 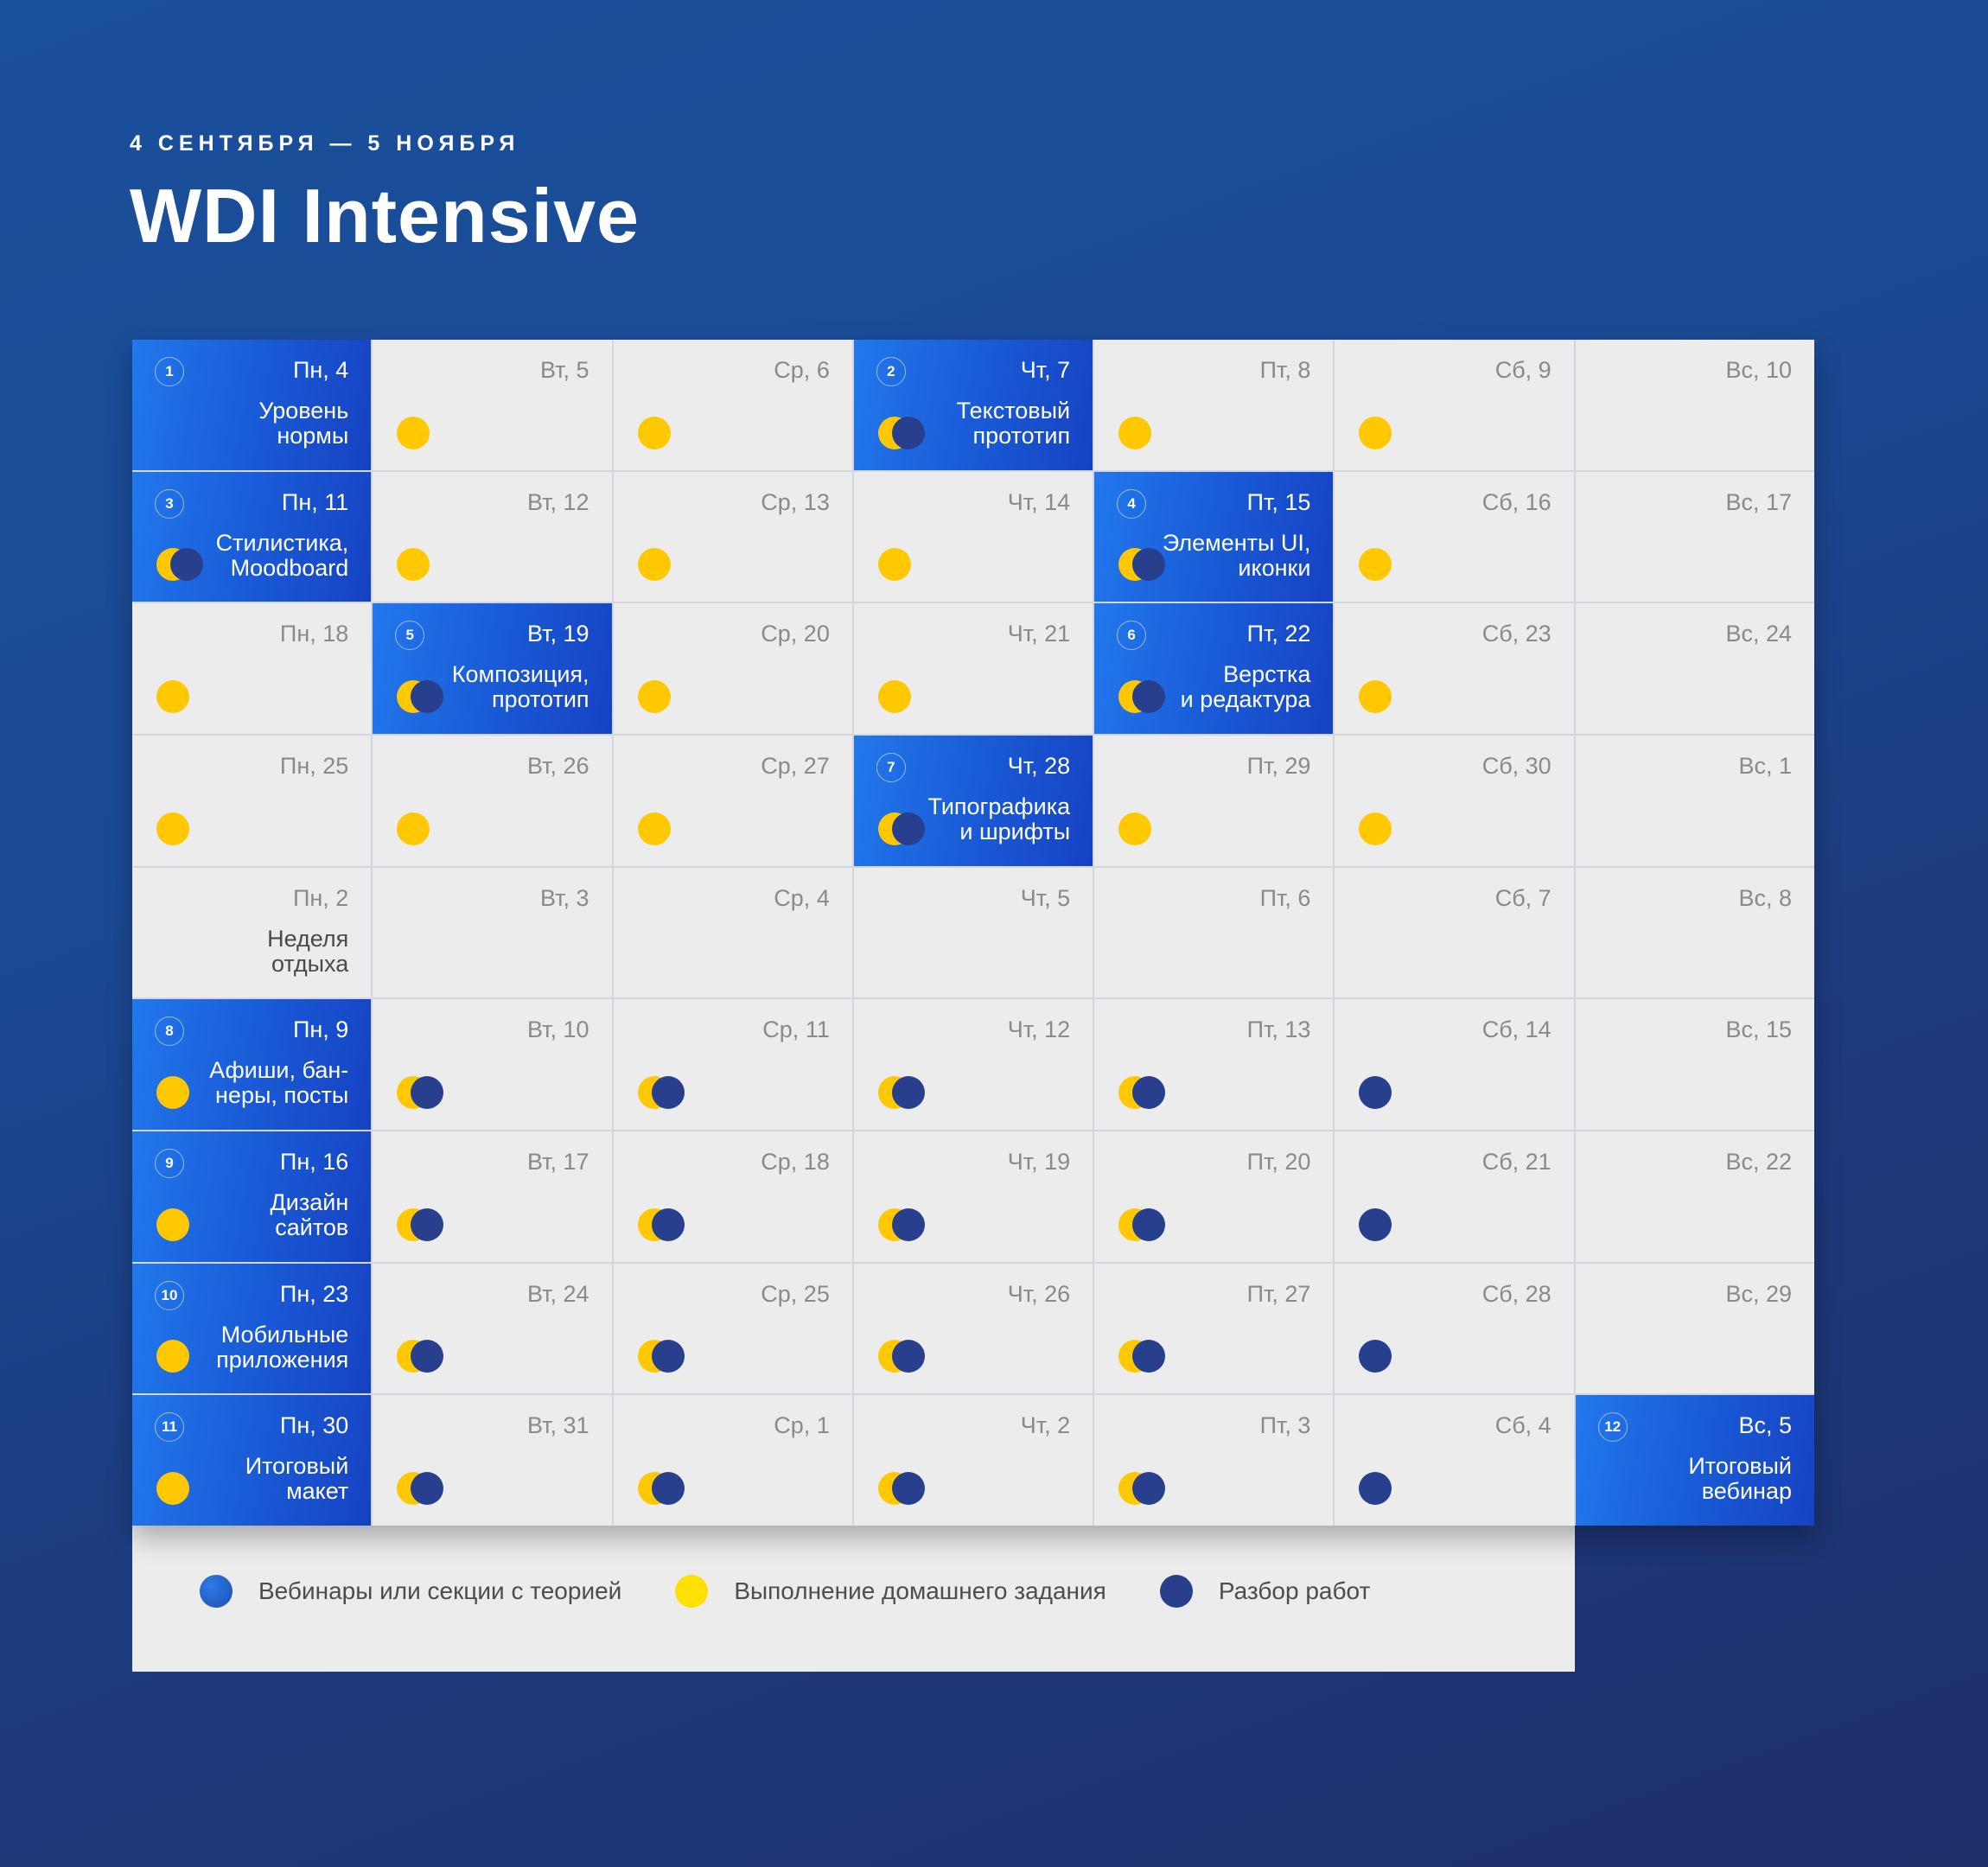 What do you see at coordinates (1454, 668) in the screenshot?
I see `day-cell: Сб, 23` at bounding box center [1454, 668].